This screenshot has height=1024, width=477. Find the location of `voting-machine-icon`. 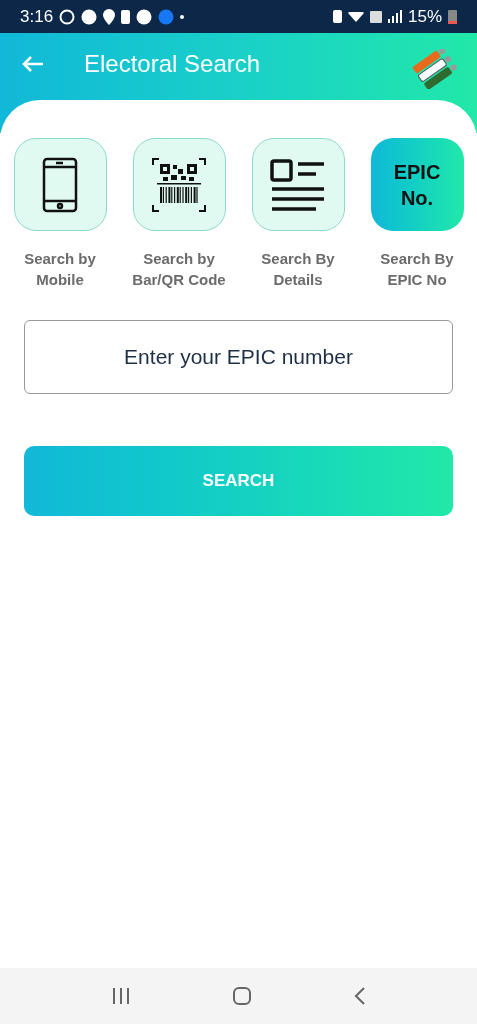

voting-machine-icon is located at coordinates (434, 69).